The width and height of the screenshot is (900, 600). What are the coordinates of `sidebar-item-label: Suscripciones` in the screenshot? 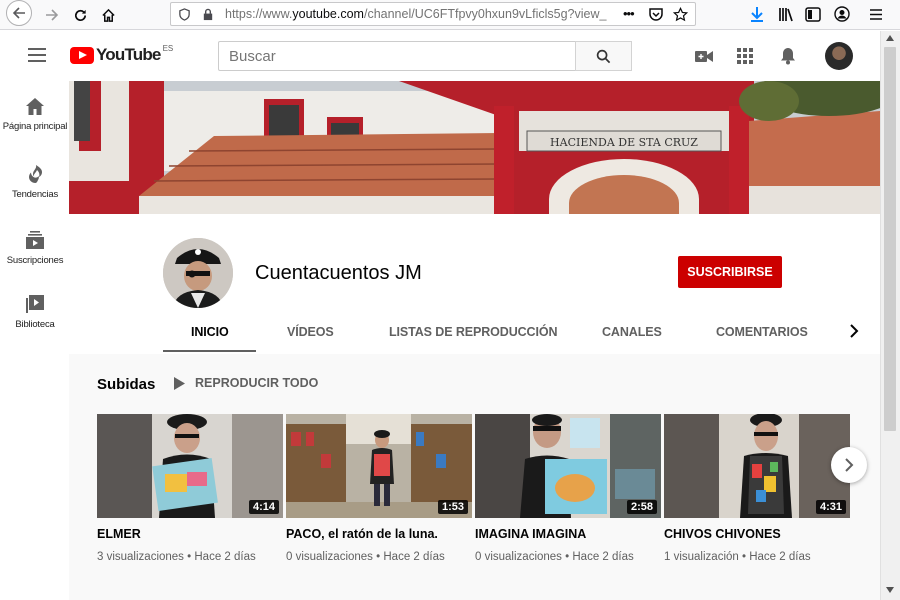 It's located at (35, 260).